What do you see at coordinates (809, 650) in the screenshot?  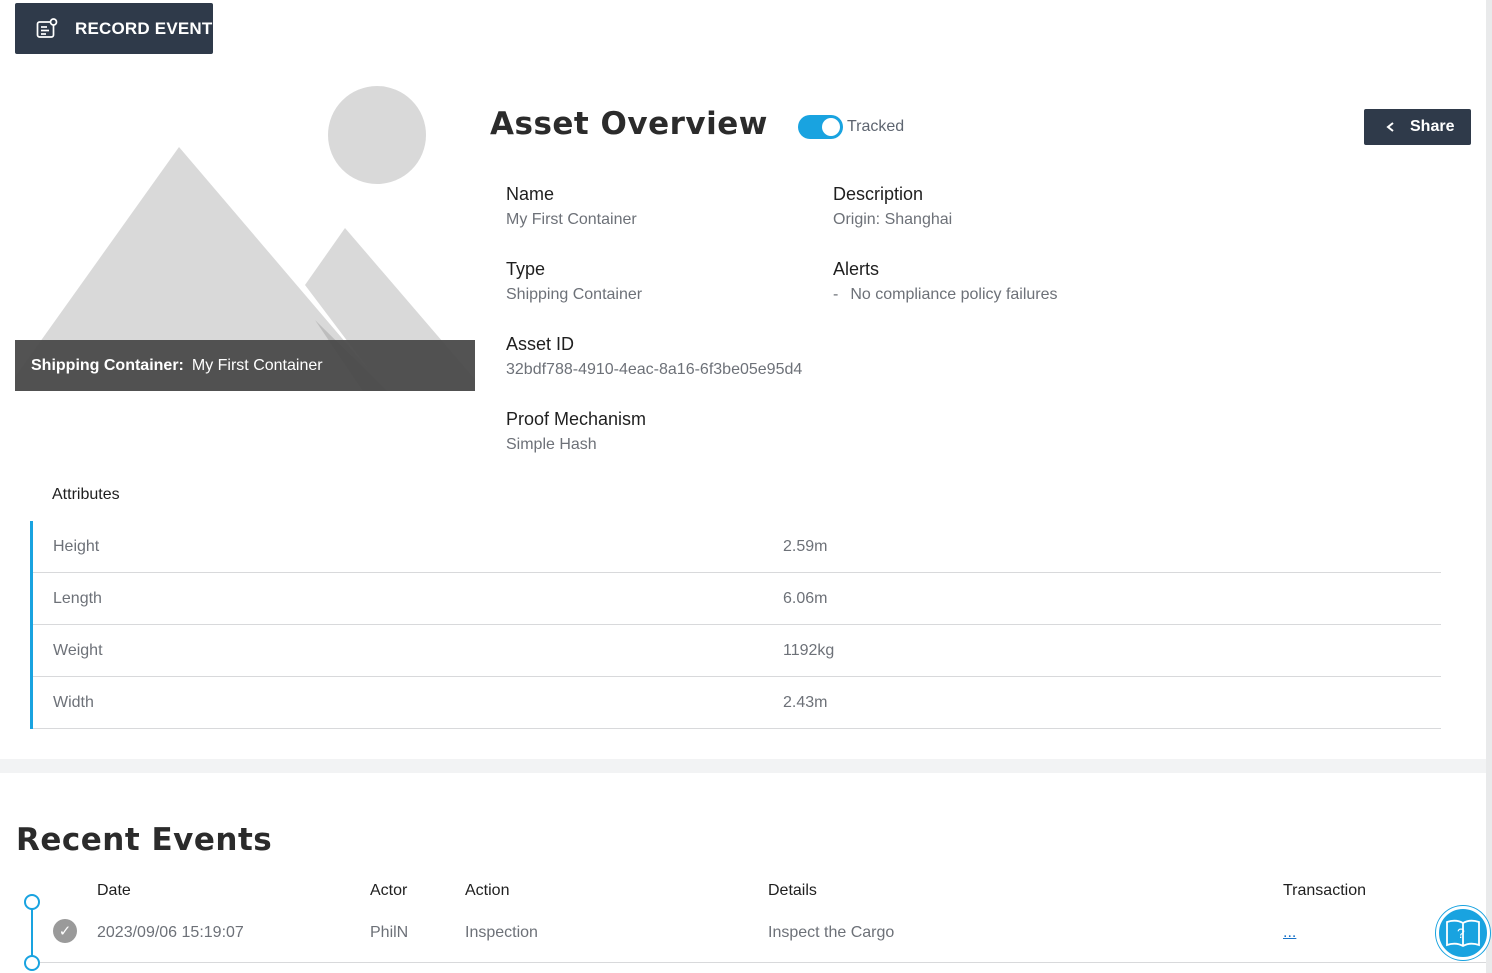 I see `attribute-value: 1192kg` at bounding box center [809, 650].